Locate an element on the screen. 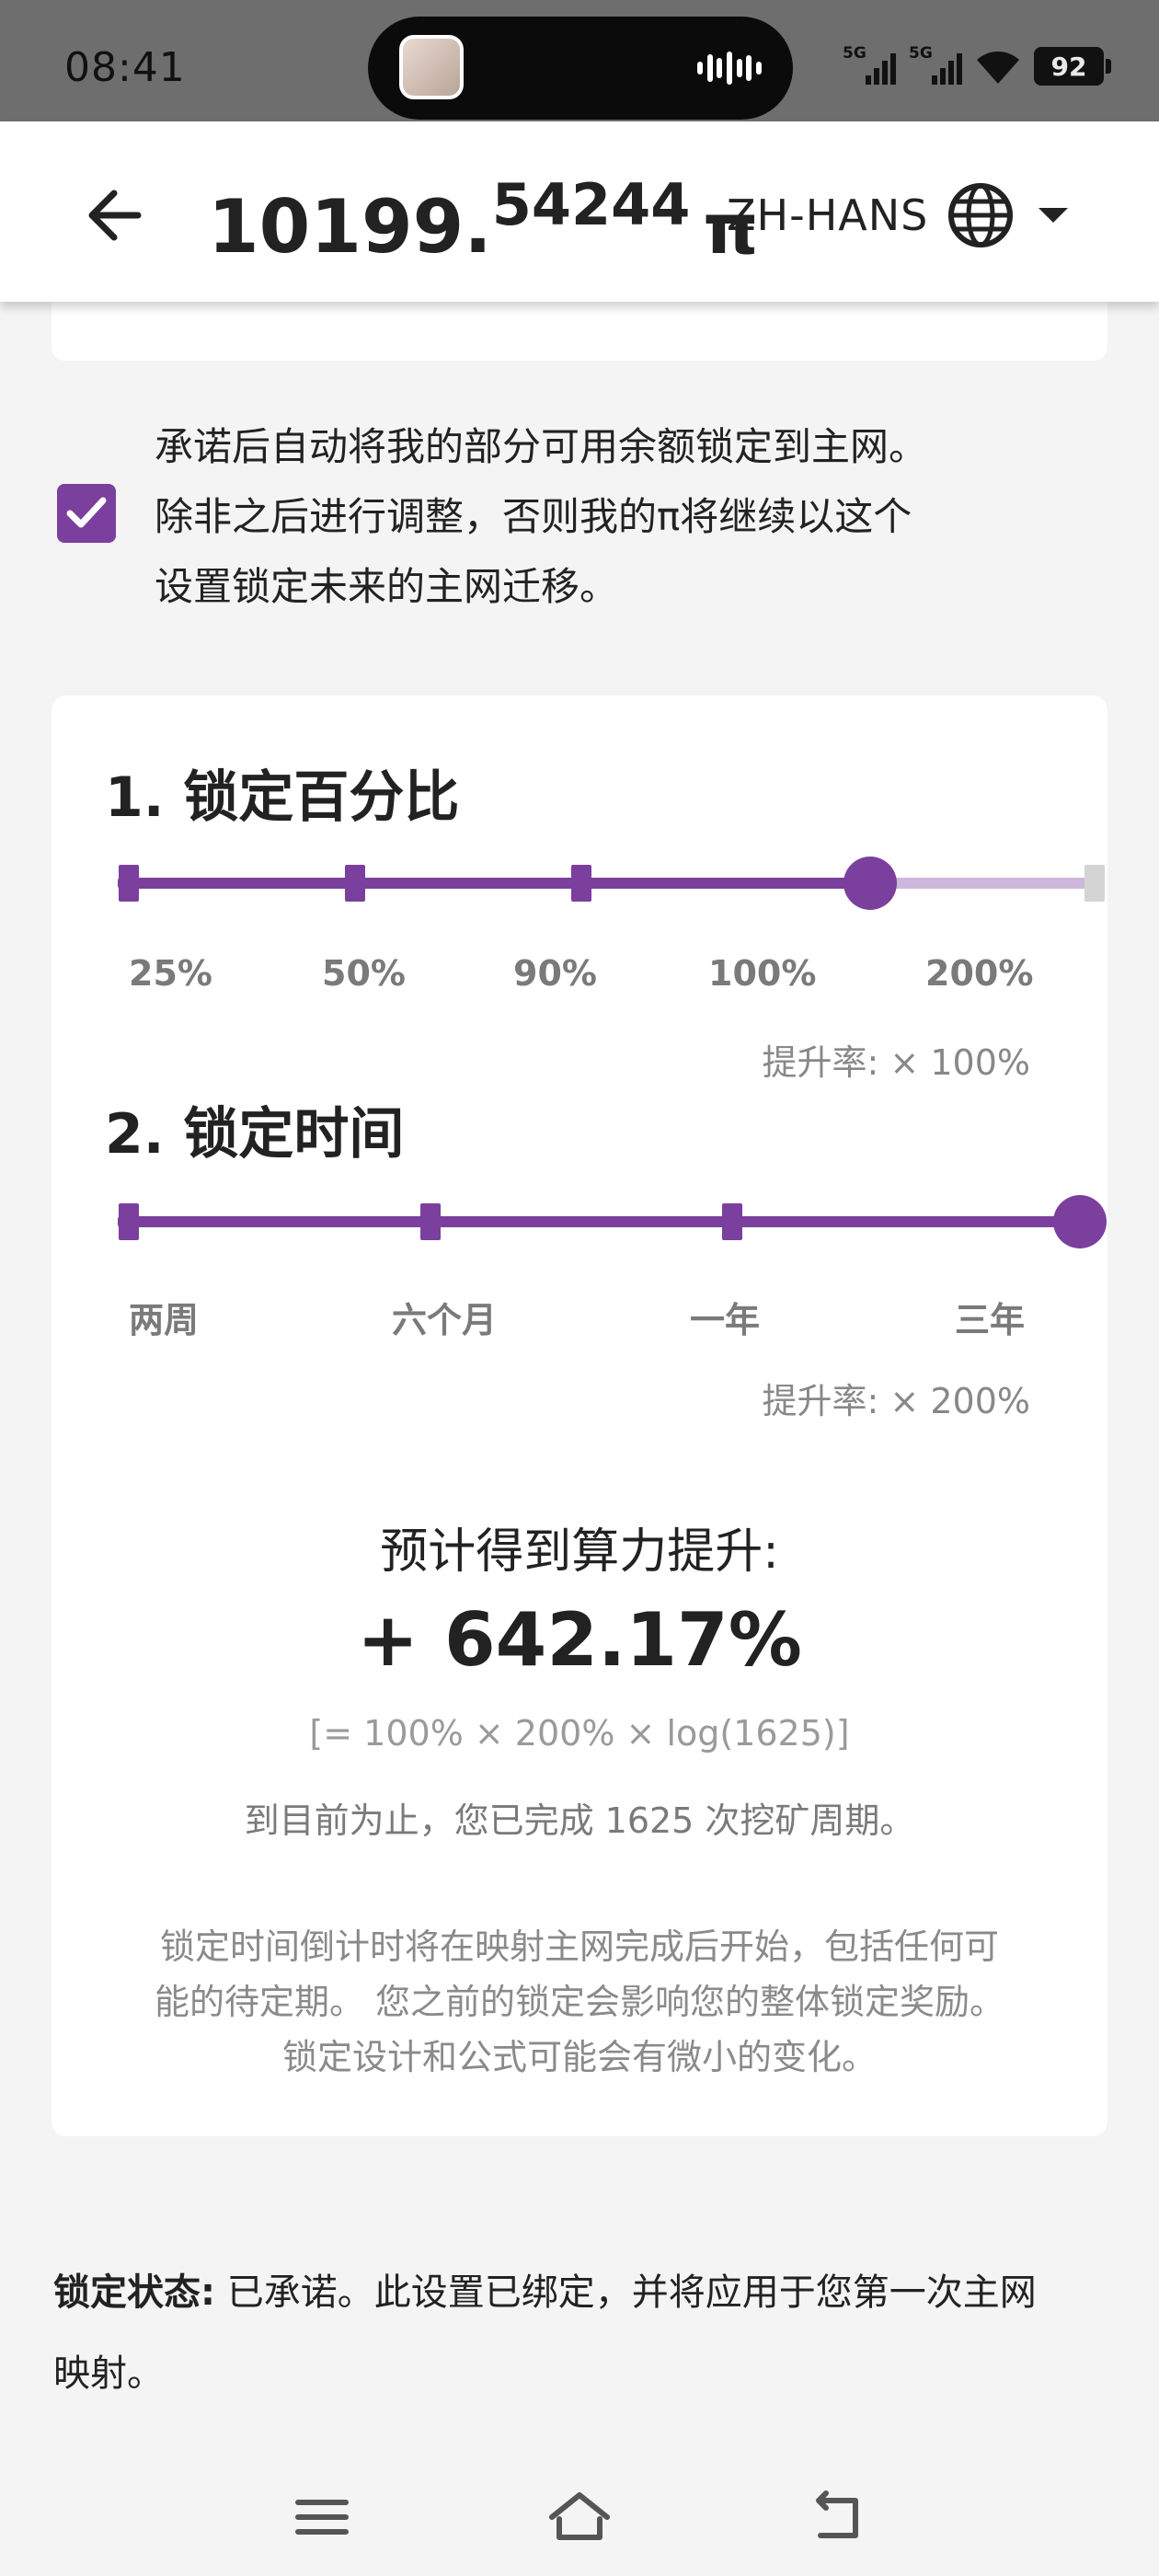 The height and width of the screenshot is (2576, 1159). commitment-line: 承诺后自动将我的部分可用余额锁定到主网。 is located at coordinates (541, 446).